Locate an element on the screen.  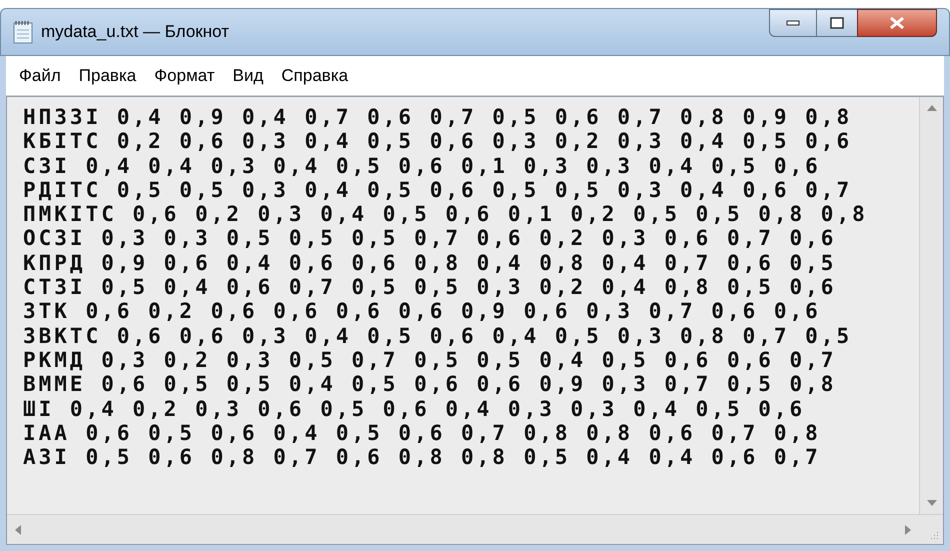
text-line: КБІТС 0,2 0,6 0,3 0,4 0,5 0,6 0,3 0,2 0,3 0,4 0,5 0,6 is located at coordinates (437, 141).